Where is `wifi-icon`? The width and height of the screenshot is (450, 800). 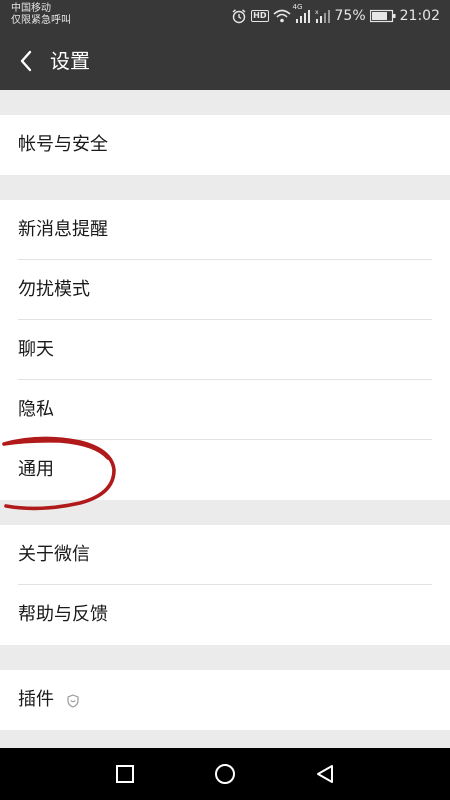 wifi-icon is located at coordinates (281, 16).